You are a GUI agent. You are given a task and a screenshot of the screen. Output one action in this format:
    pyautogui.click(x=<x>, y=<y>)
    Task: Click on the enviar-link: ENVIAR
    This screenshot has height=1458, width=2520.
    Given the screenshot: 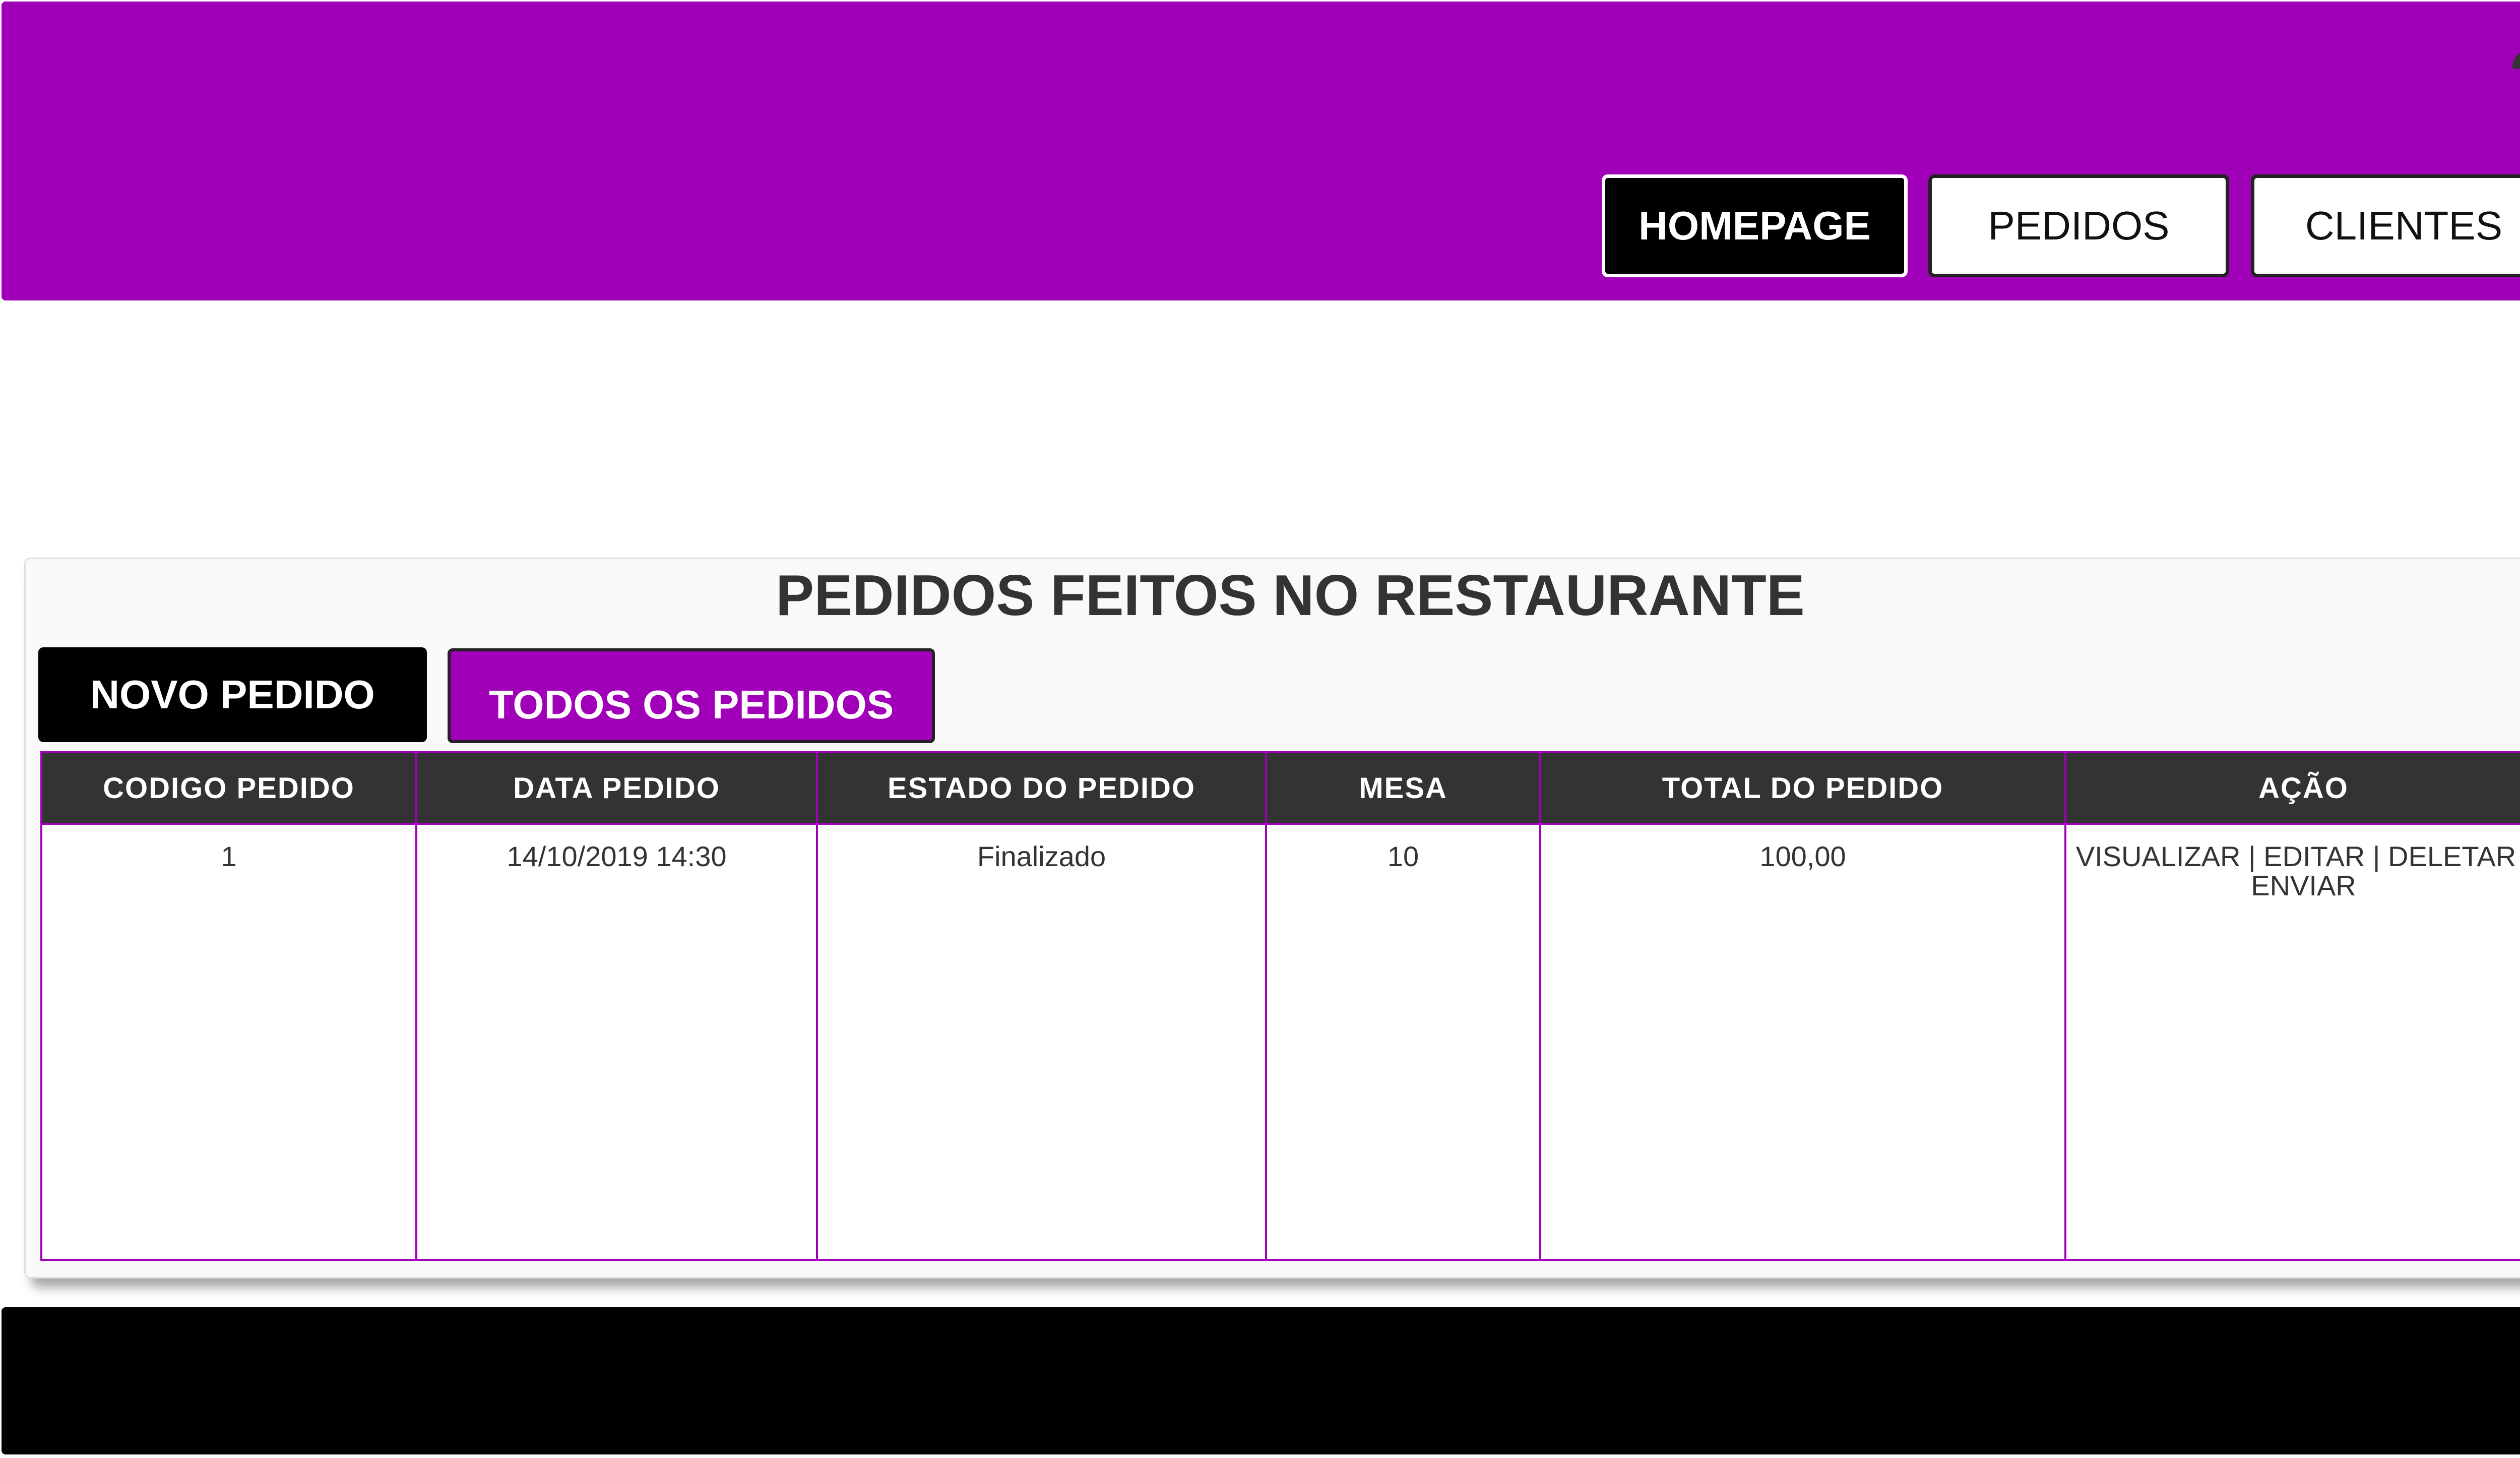 What is the action you would take?
    pyautogui.click(x=2303, y=885)
    